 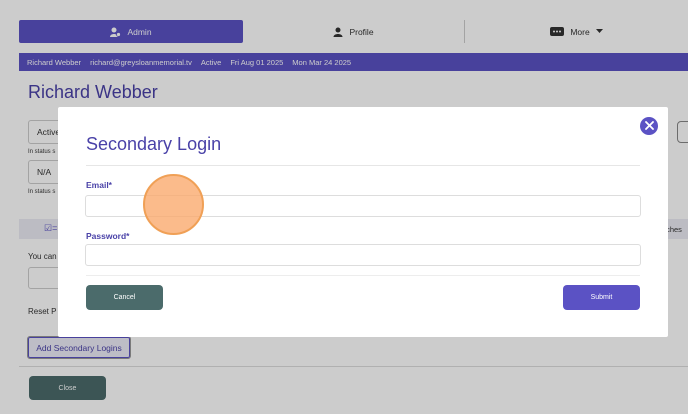 What do you see at coordinates (99, 185) in the screenshot?
I see `email-label: Email*` at bounding box center [99, 185].